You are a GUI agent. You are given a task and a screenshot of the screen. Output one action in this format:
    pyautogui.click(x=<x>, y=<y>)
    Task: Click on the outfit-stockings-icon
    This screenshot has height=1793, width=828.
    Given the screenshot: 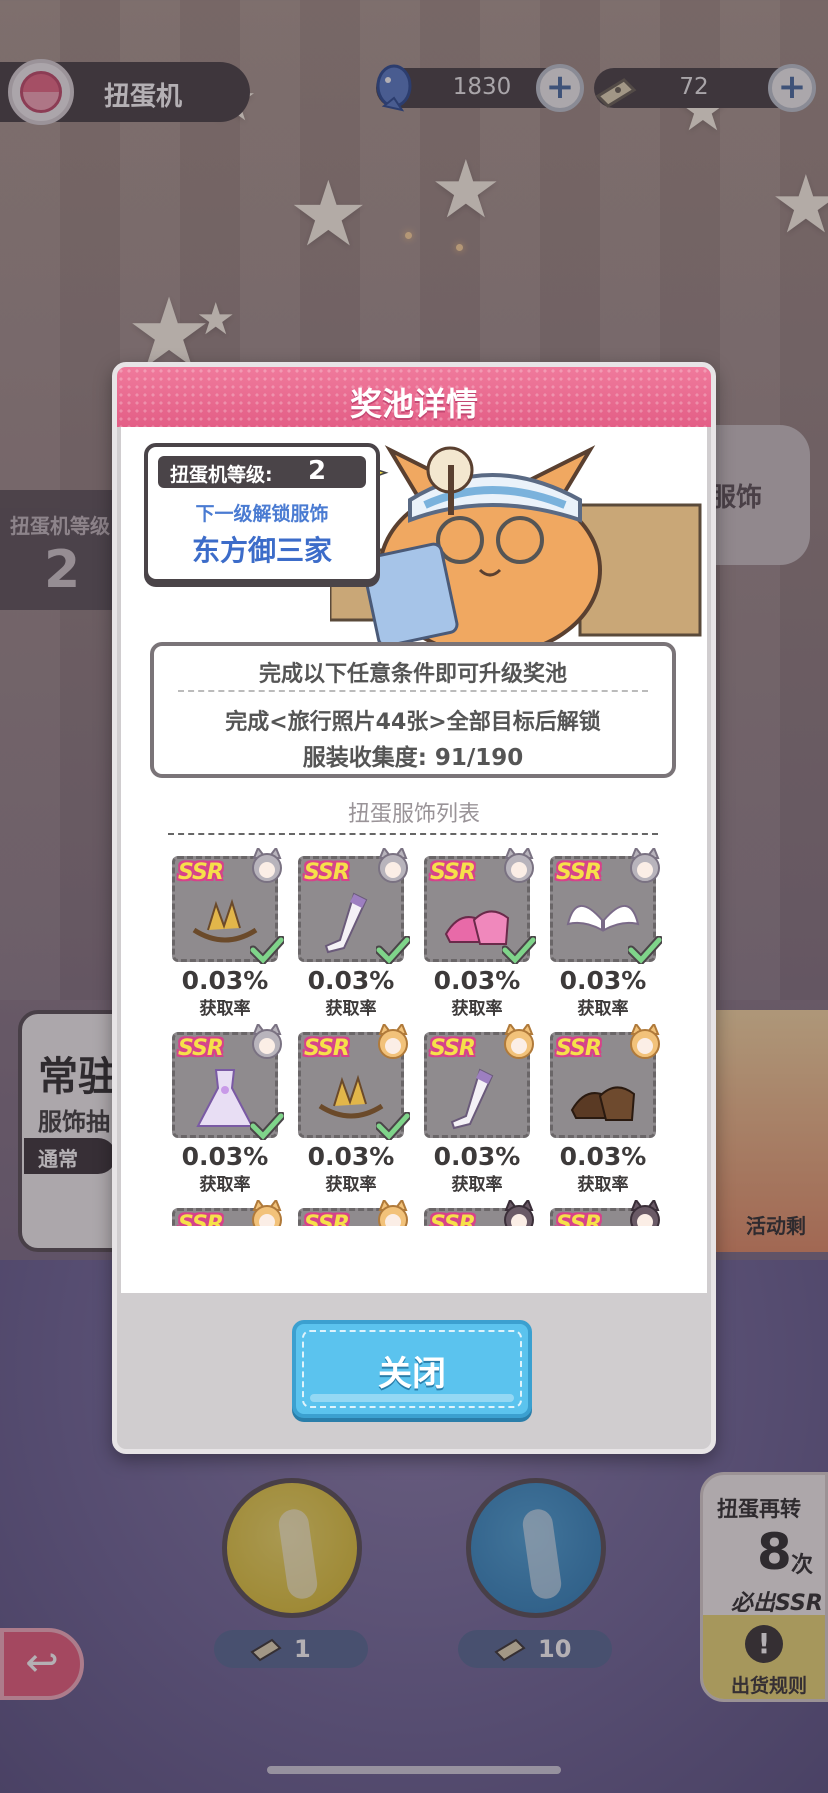 What is the action you would take?
    pyautogui.click(x=472, y=1099)
    